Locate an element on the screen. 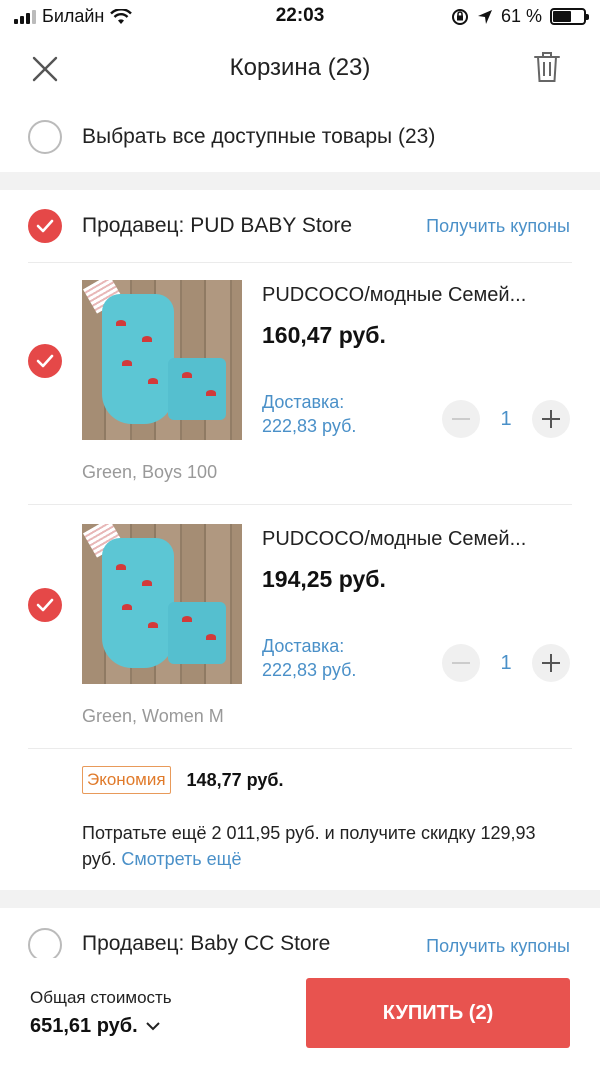  total-value: 651,61 руб. is located at coordinates (84, 1026).